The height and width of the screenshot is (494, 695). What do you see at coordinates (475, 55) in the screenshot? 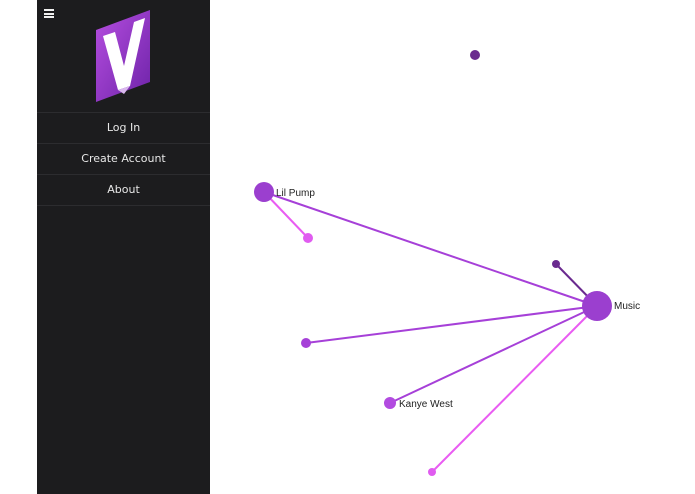
I see `graph-node-top` at bounding box center [475, 55].